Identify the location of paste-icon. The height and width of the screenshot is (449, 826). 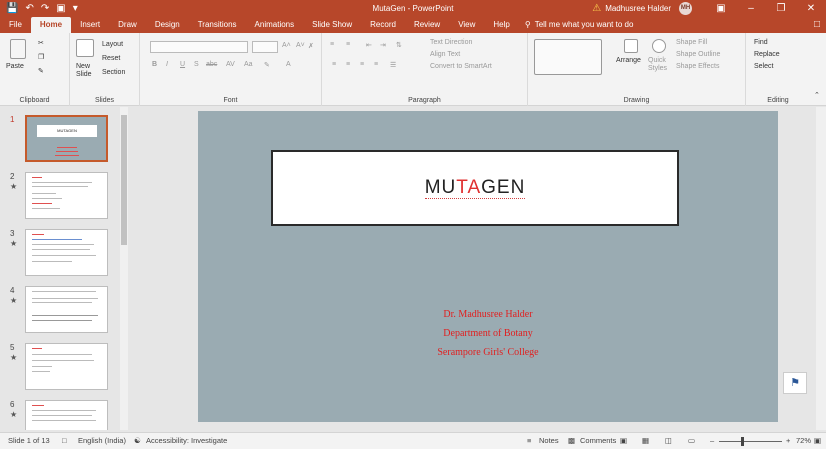
(18, 49).